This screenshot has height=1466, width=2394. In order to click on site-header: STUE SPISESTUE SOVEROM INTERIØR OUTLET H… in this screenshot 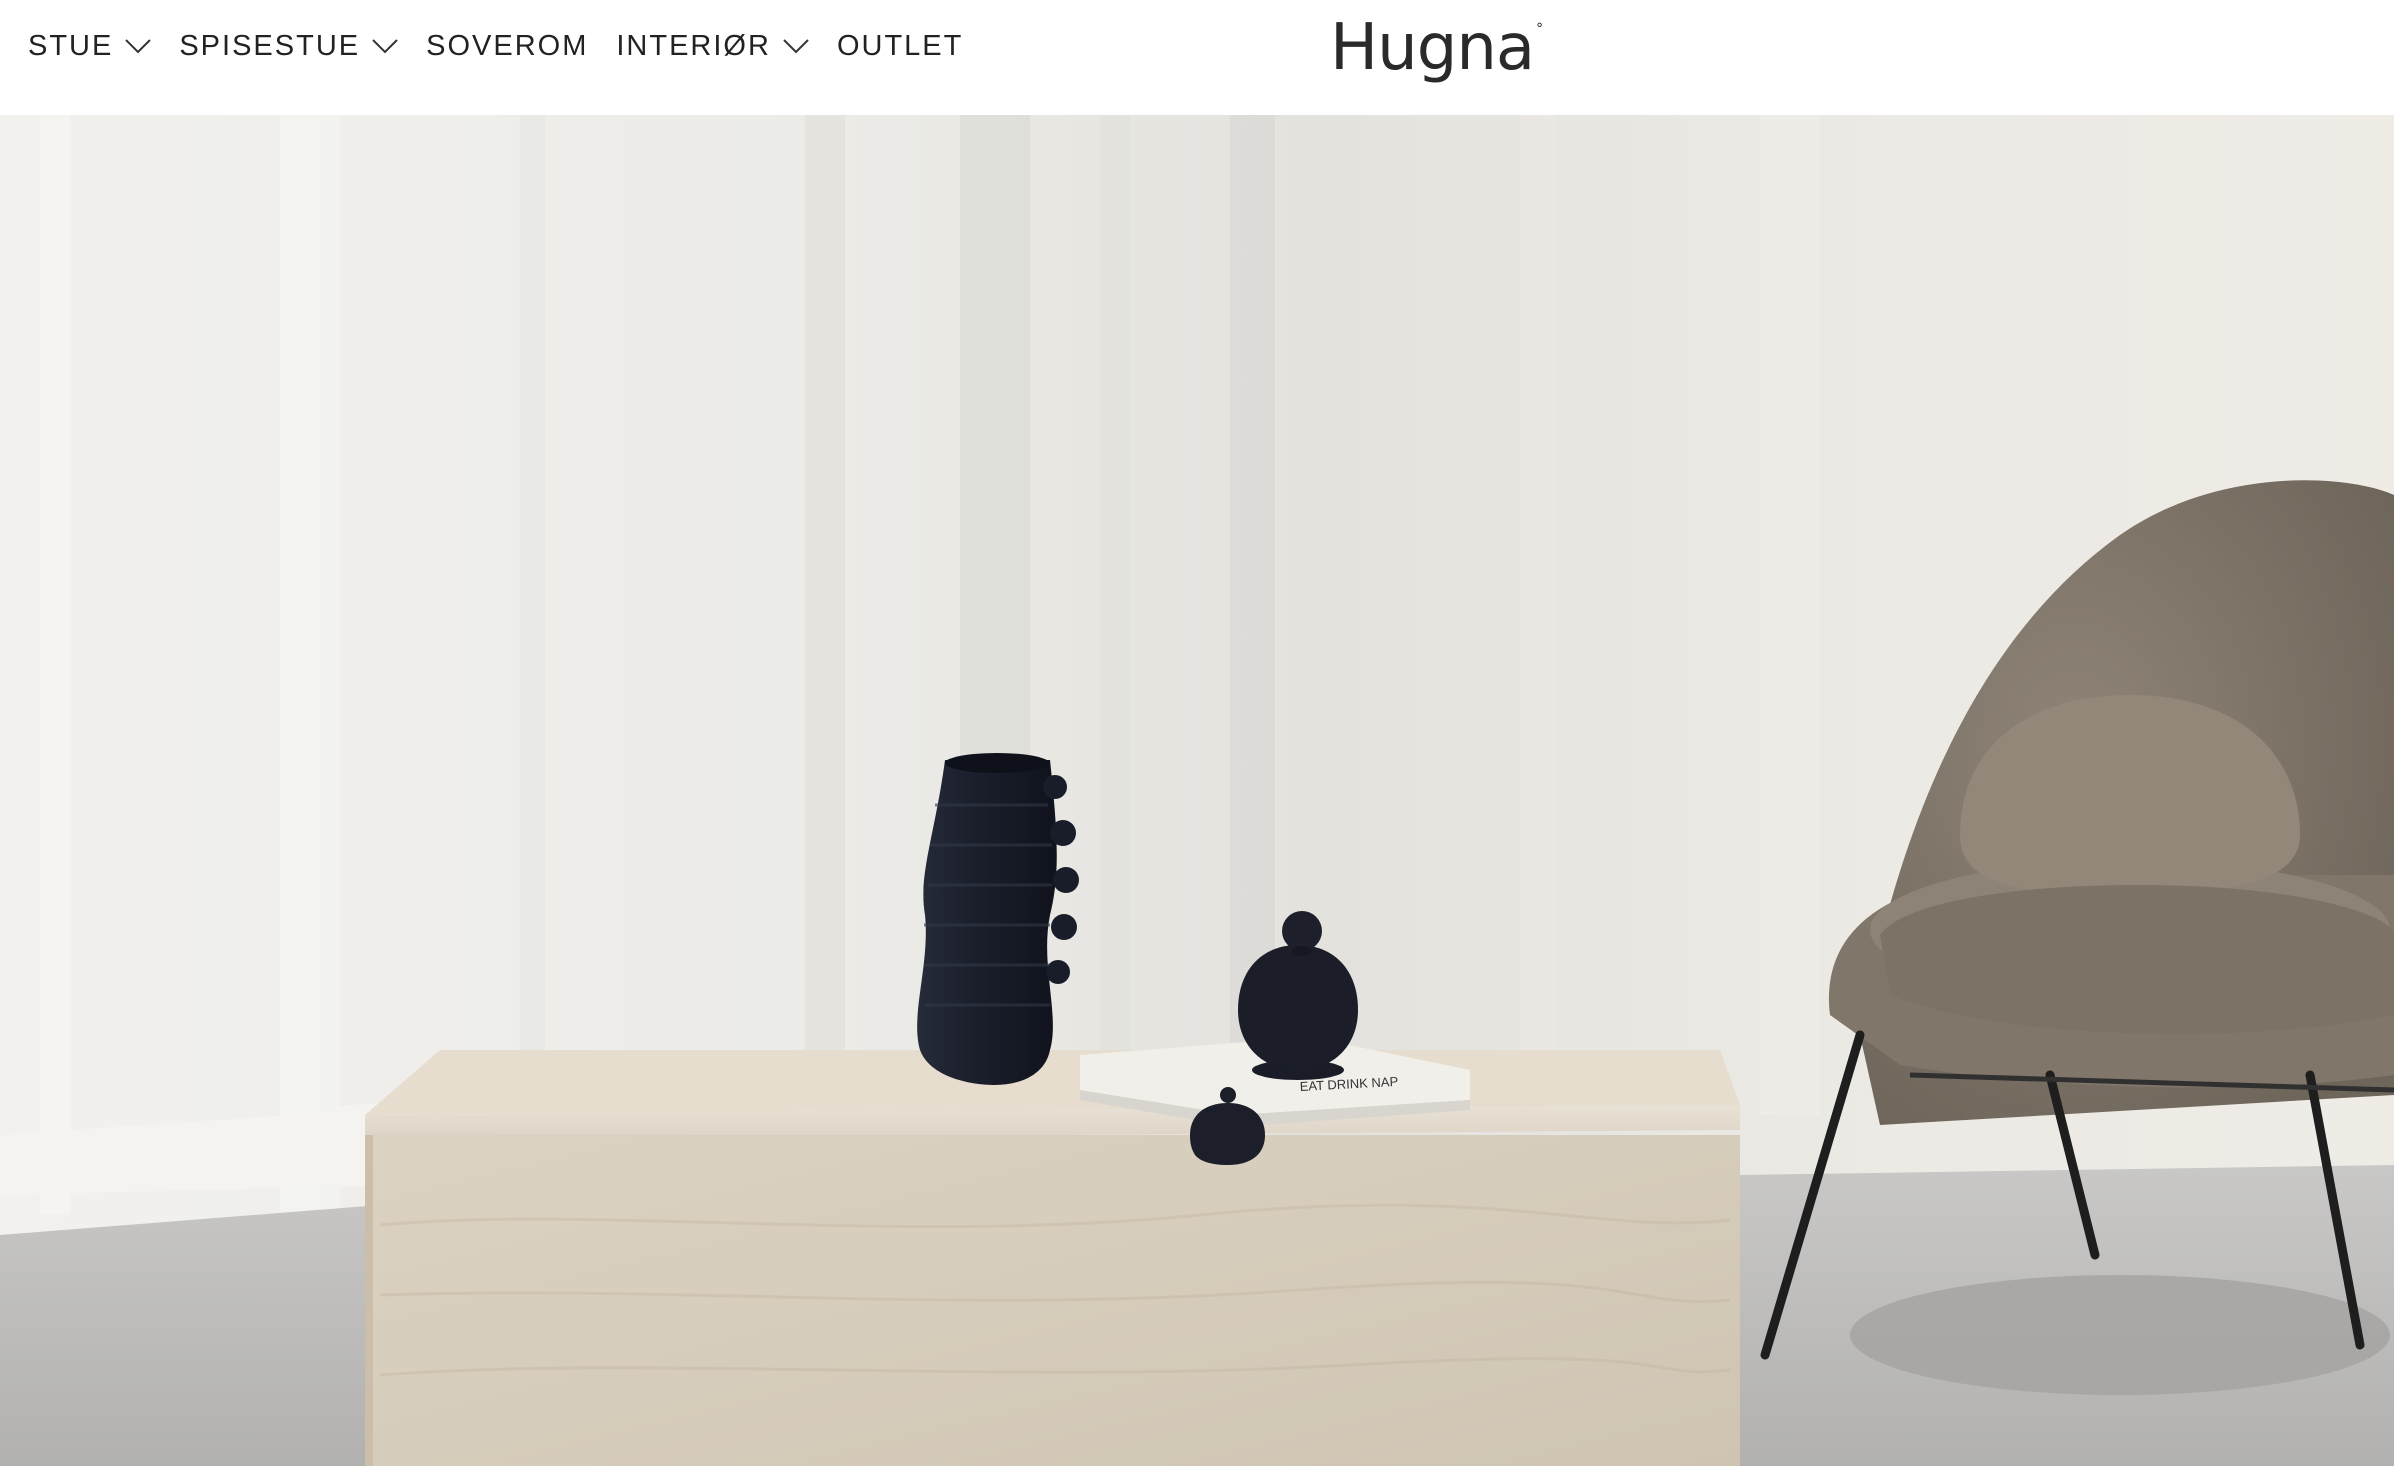, I will do `click(1197, 57)`.